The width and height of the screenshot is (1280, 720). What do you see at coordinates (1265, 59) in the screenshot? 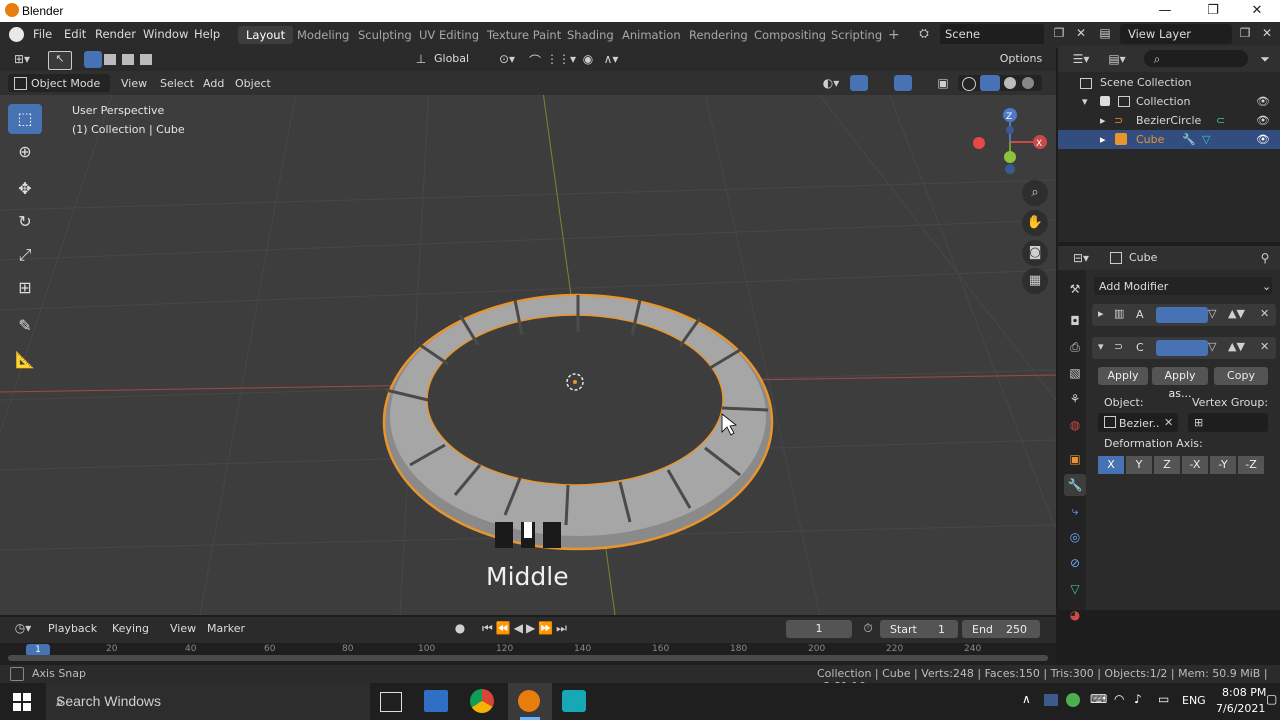
I see `filter-icon: ⏷` at bounding box center [1265, 59].